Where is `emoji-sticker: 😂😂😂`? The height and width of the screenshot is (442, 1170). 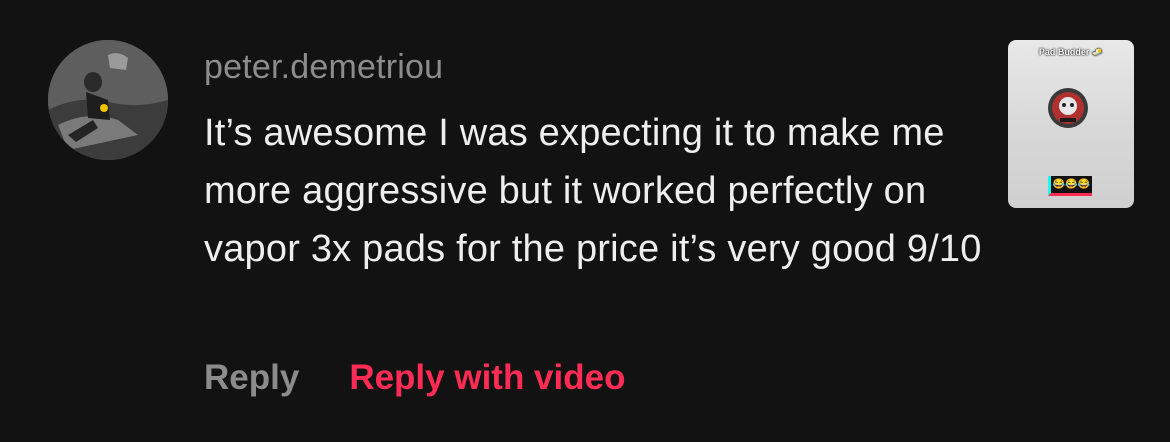 emoji-sticker: 😂😂😂 is located at coordinates (1070, 186).